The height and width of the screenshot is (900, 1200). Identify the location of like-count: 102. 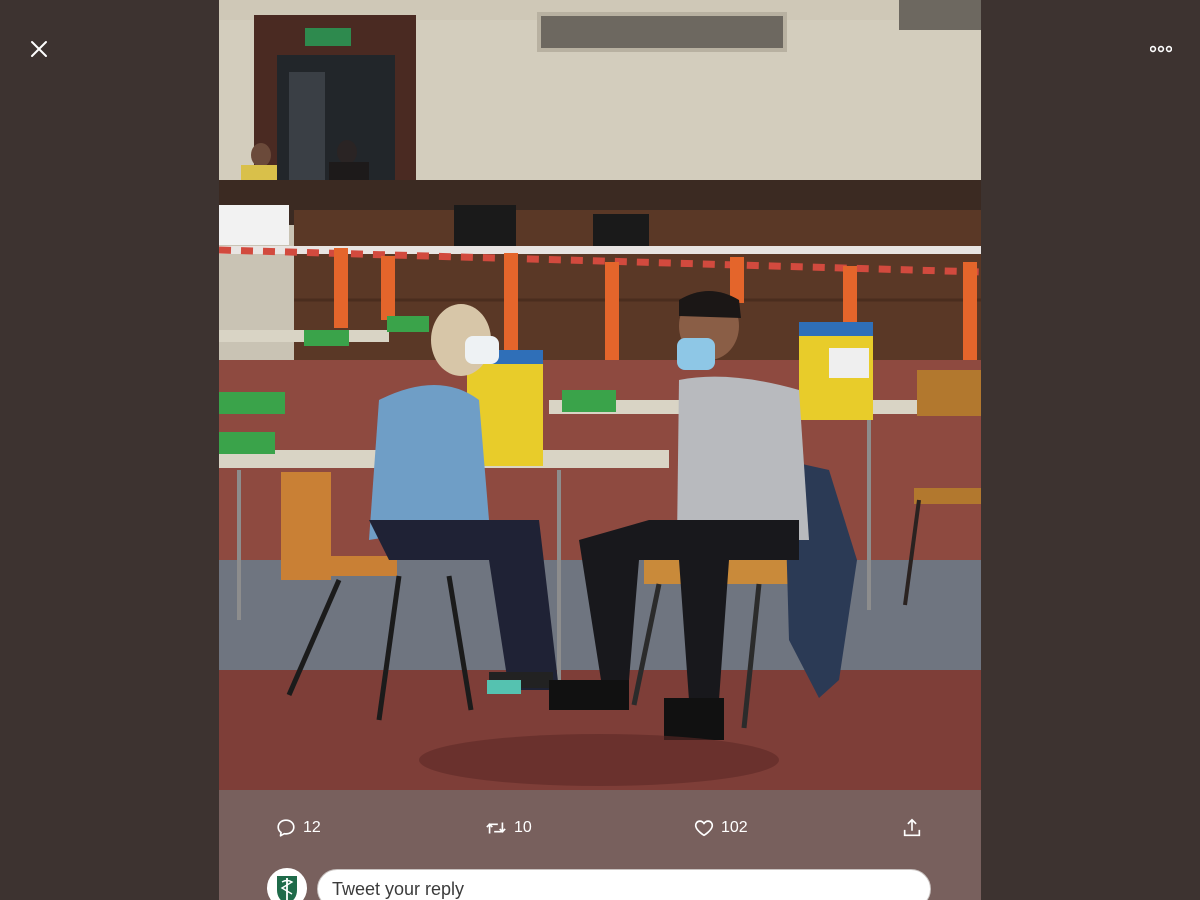
(734, 827).